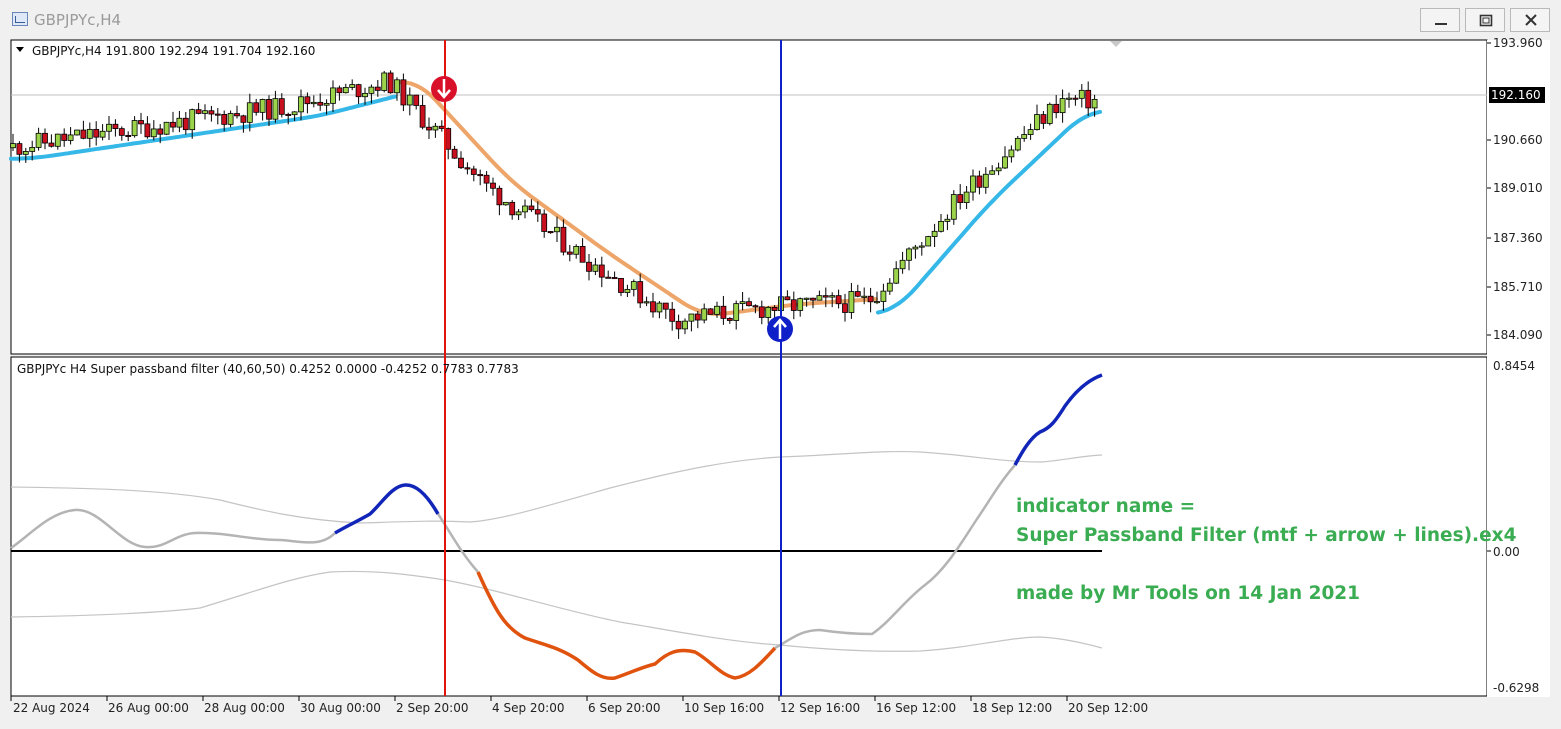 Image resolution: width=1561 pixels, height=729 pixels. Describe the element at coordinates (444, 89) in the screenshot. I see `down-arrow-icon` at that location.